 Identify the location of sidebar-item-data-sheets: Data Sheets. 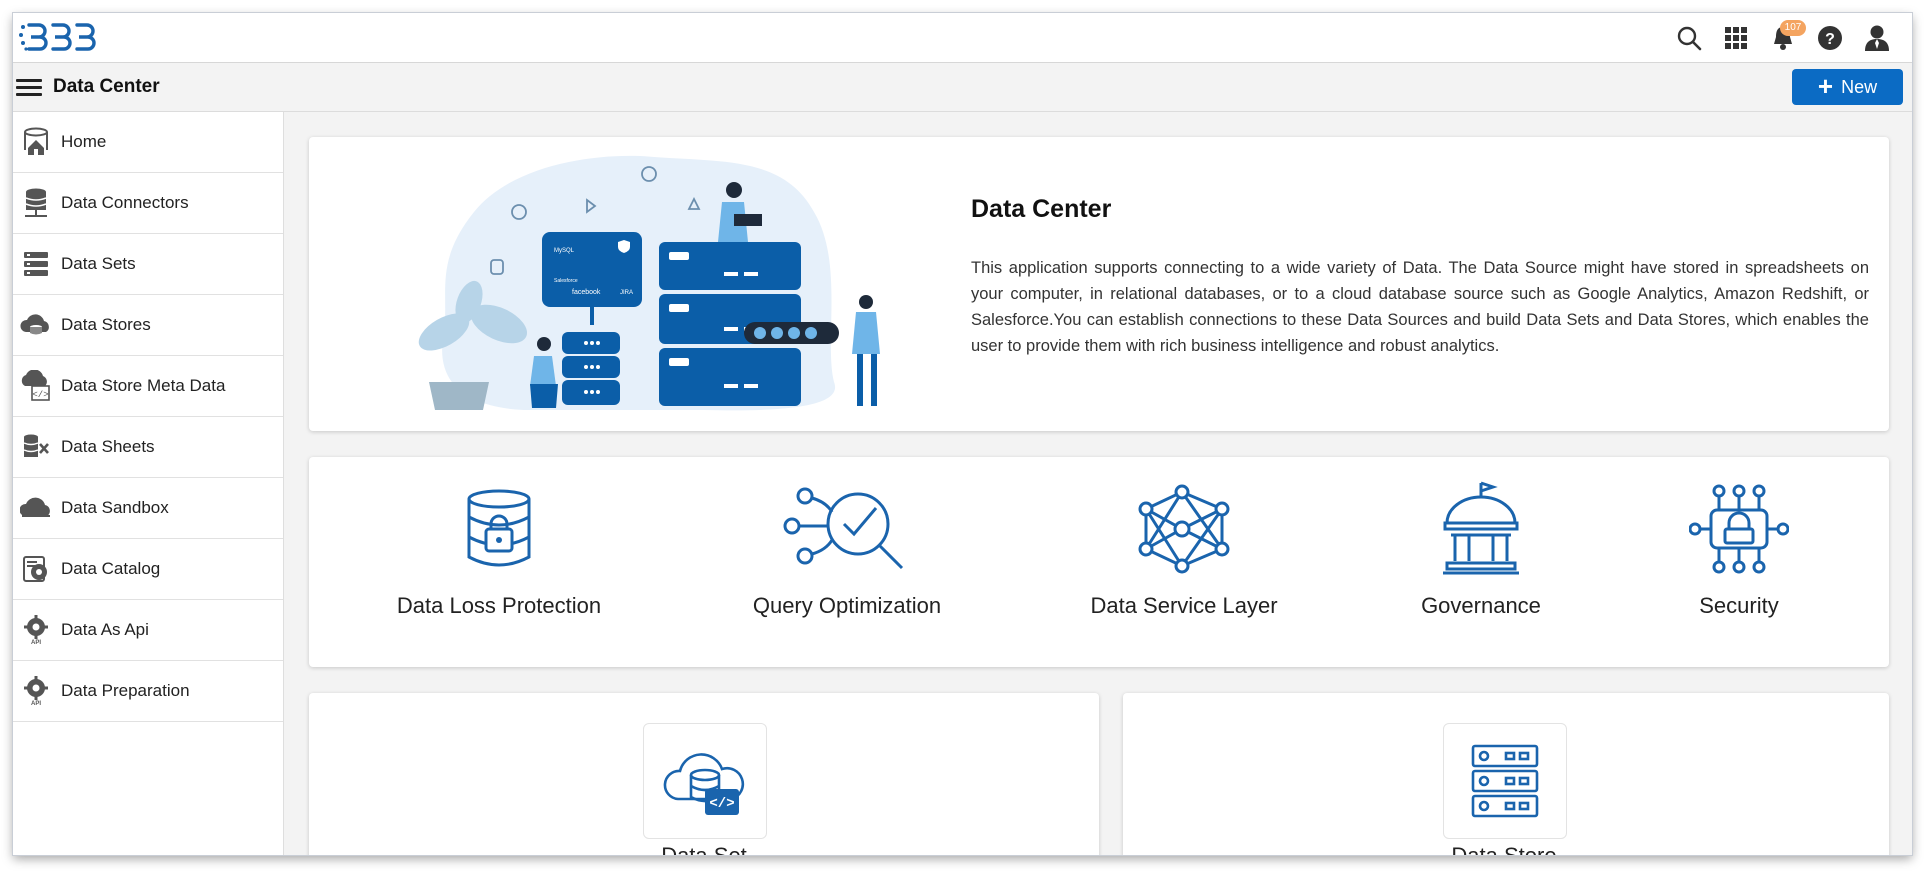
(148, 447).